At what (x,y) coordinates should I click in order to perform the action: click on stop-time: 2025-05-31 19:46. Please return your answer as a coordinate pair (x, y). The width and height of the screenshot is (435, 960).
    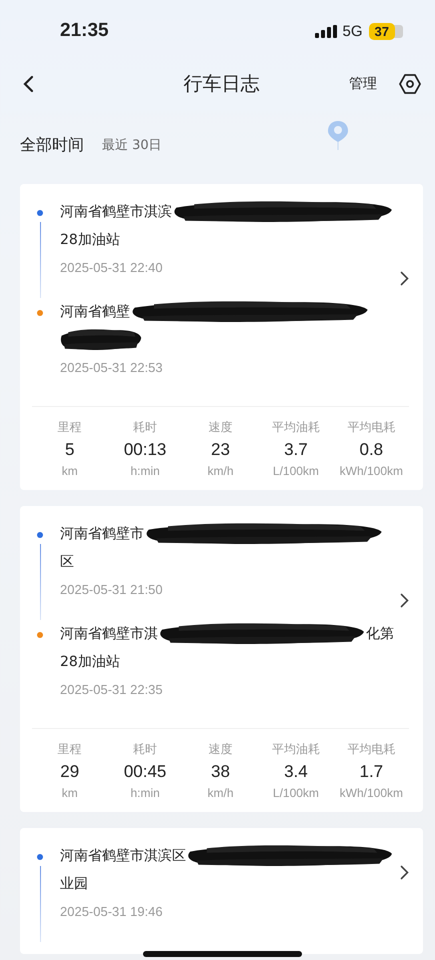
    Looking at the image, I should click on (112, 911).